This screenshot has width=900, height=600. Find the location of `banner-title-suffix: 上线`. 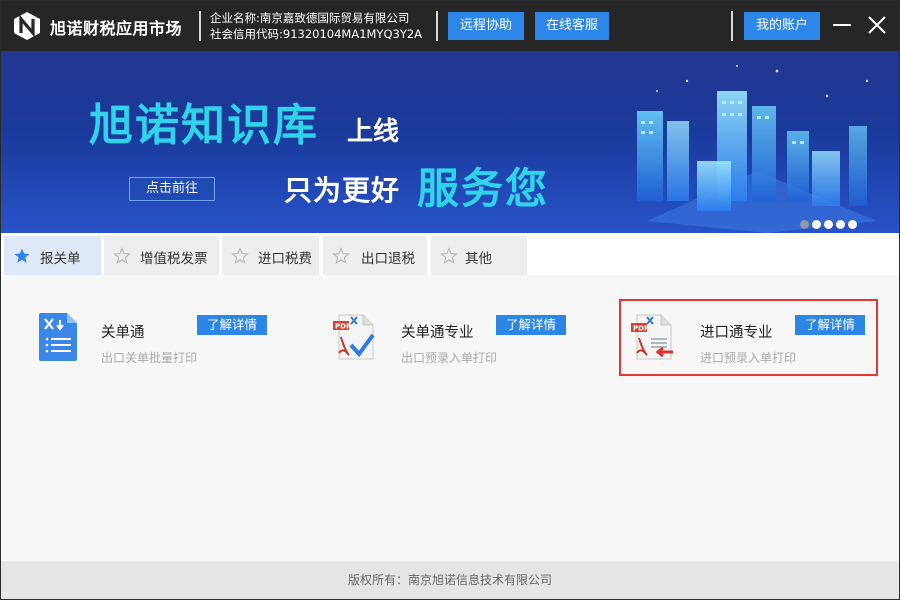

banner-title-suffix: 上线 is located at coordinates (373, 132).